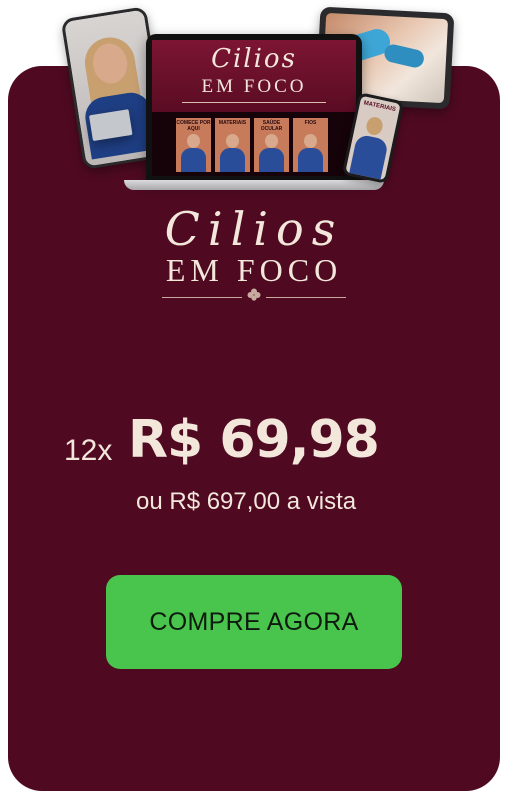 This screenshot has height=802, width=508. What do you see at coordinates (254, 622) in the screenshot?
I see `buy-now-button: COMPRE AGORA` at bounding box center [254, 622].